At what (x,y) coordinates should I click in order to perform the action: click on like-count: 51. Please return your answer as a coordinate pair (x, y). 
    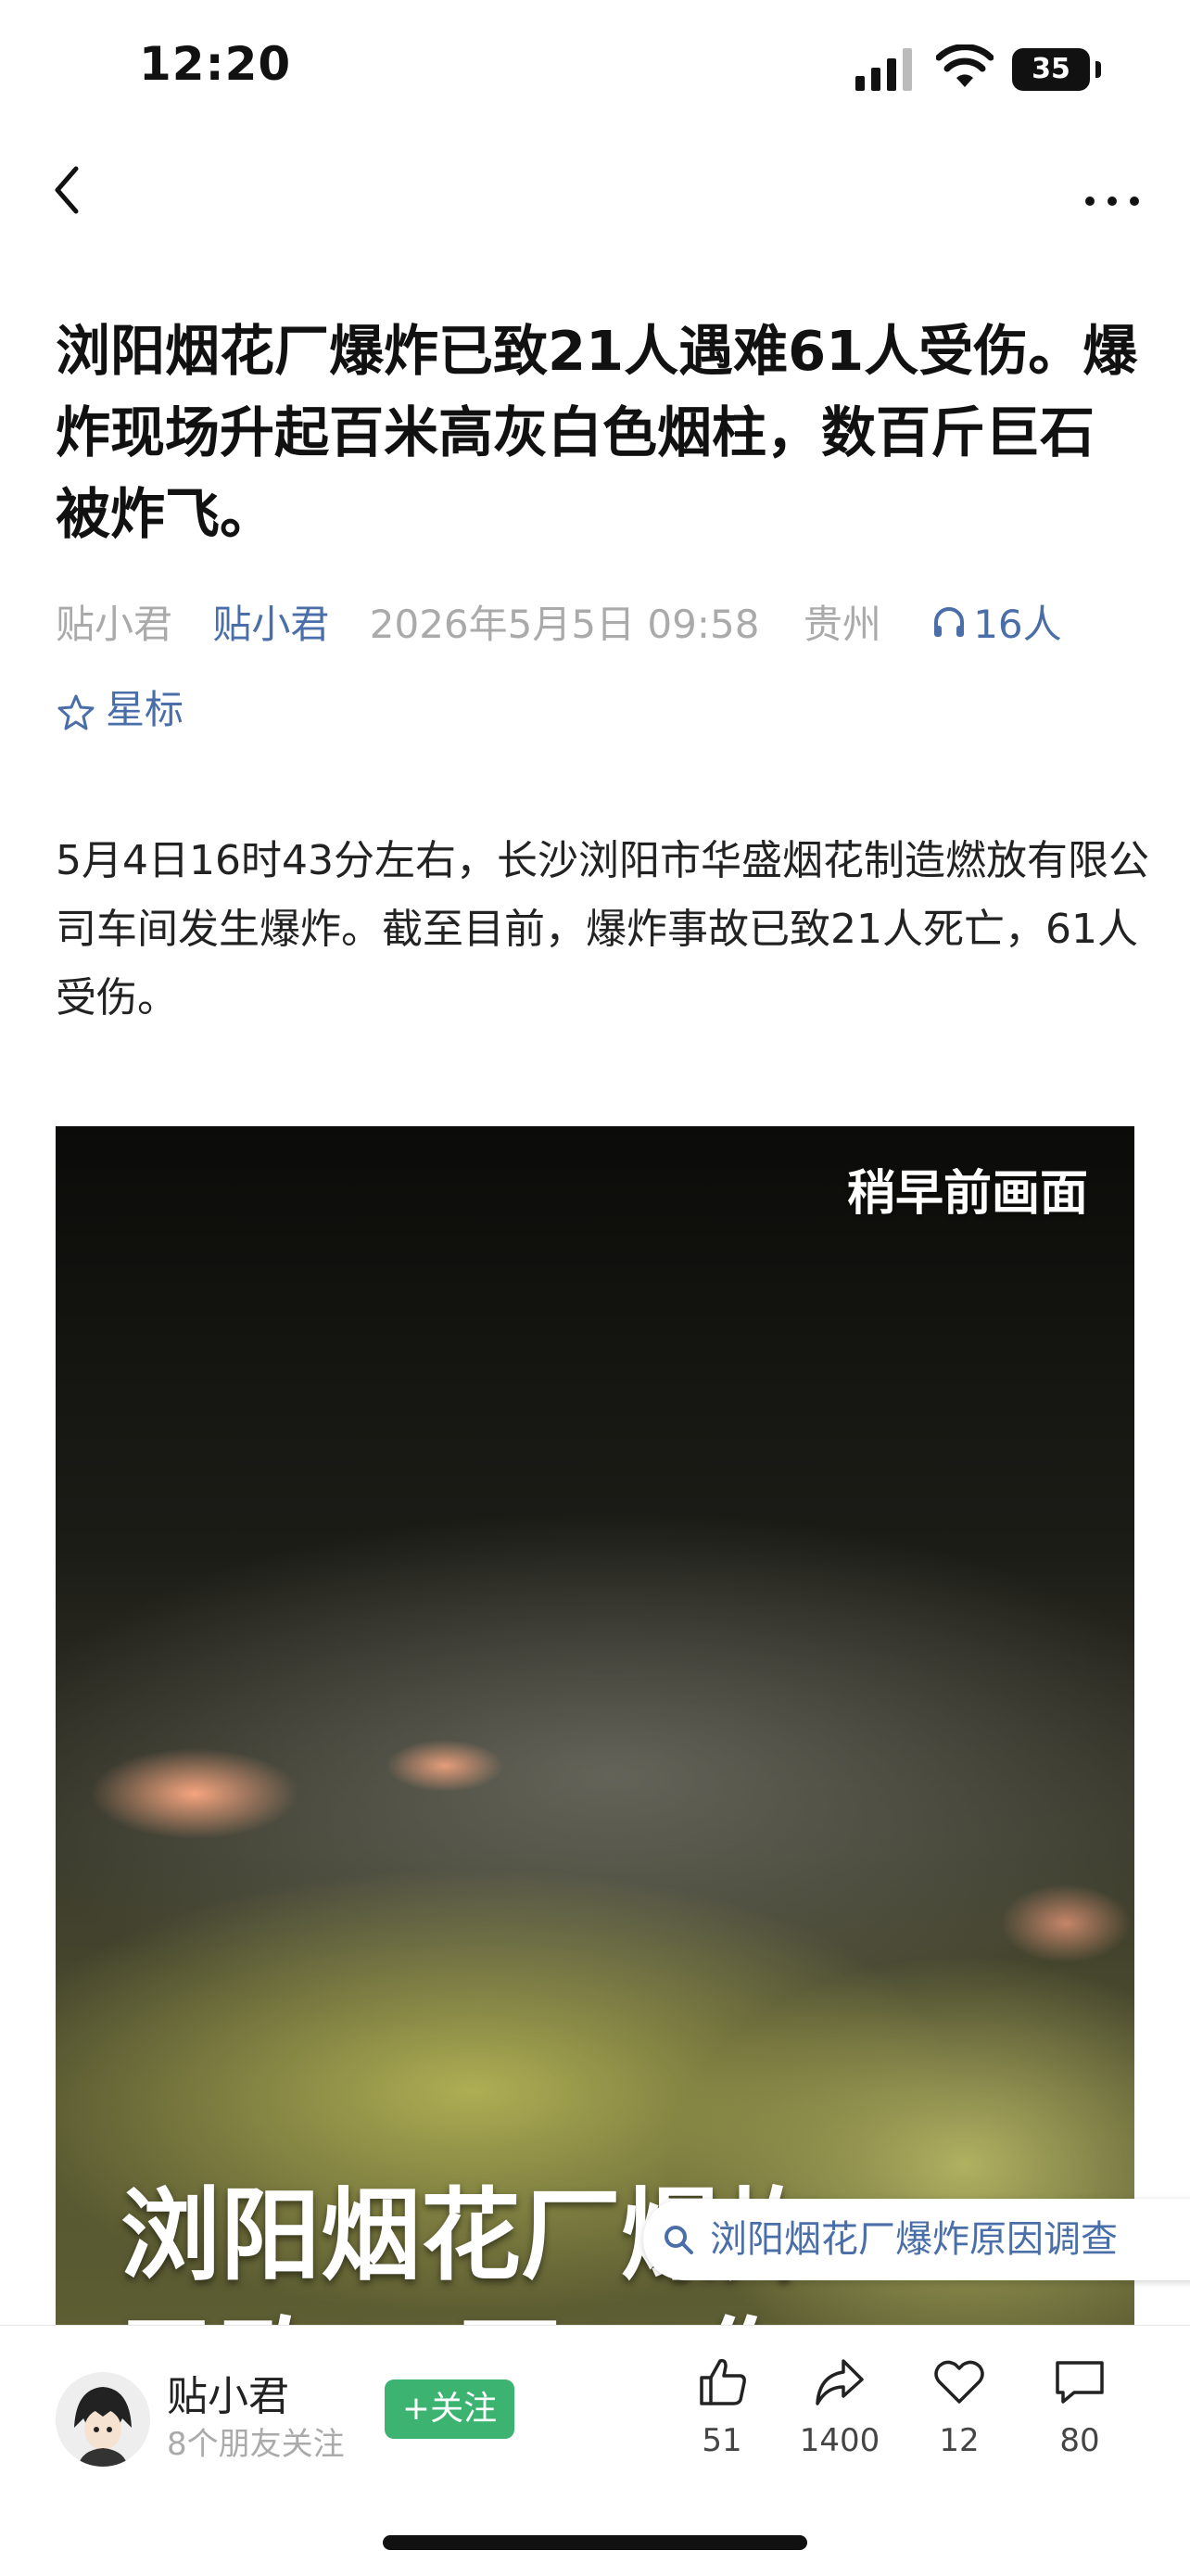
    Looking at the image, I should click on (722, 2440).